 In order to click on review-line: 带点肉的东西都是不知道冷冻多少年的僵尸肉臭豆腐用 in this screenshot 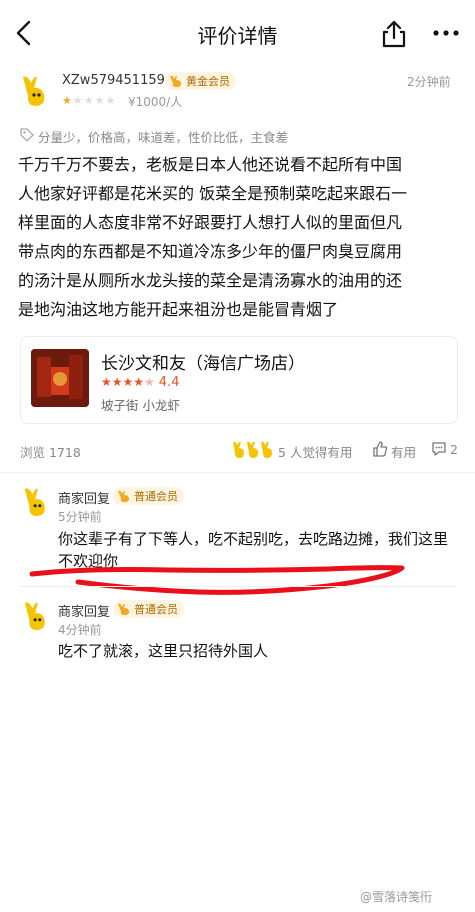, I will do `click(210, 251)`.